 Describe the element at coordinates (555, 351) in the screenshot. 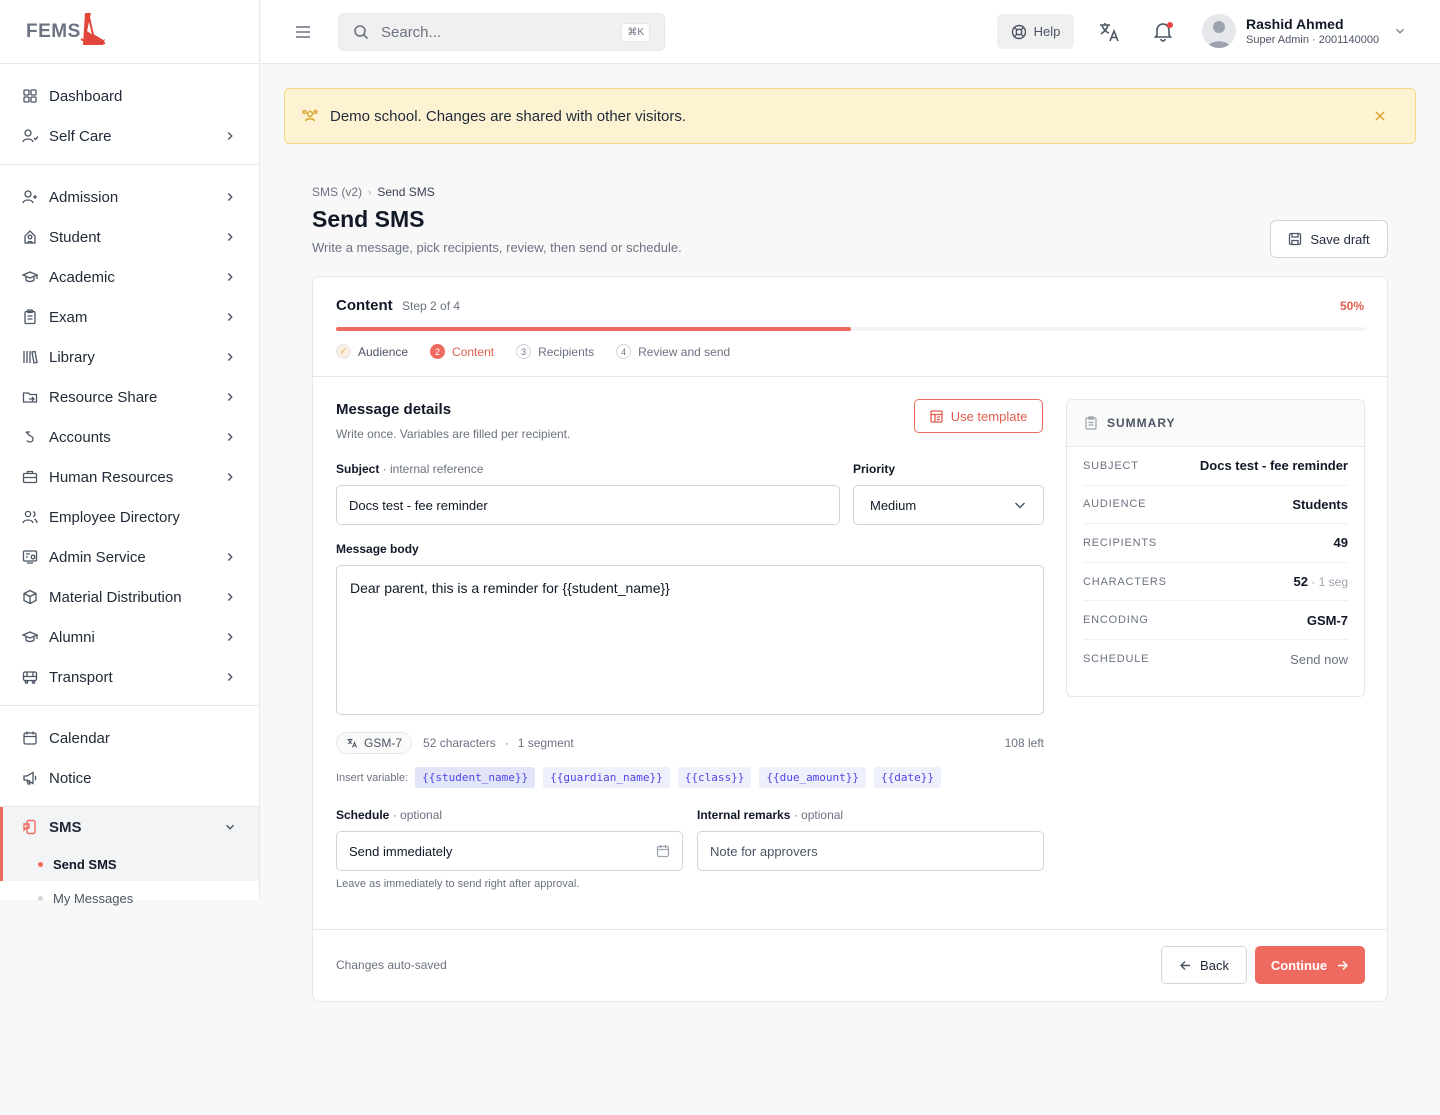

I see `wizard-step-recipients: 3 Recipients` at that location.